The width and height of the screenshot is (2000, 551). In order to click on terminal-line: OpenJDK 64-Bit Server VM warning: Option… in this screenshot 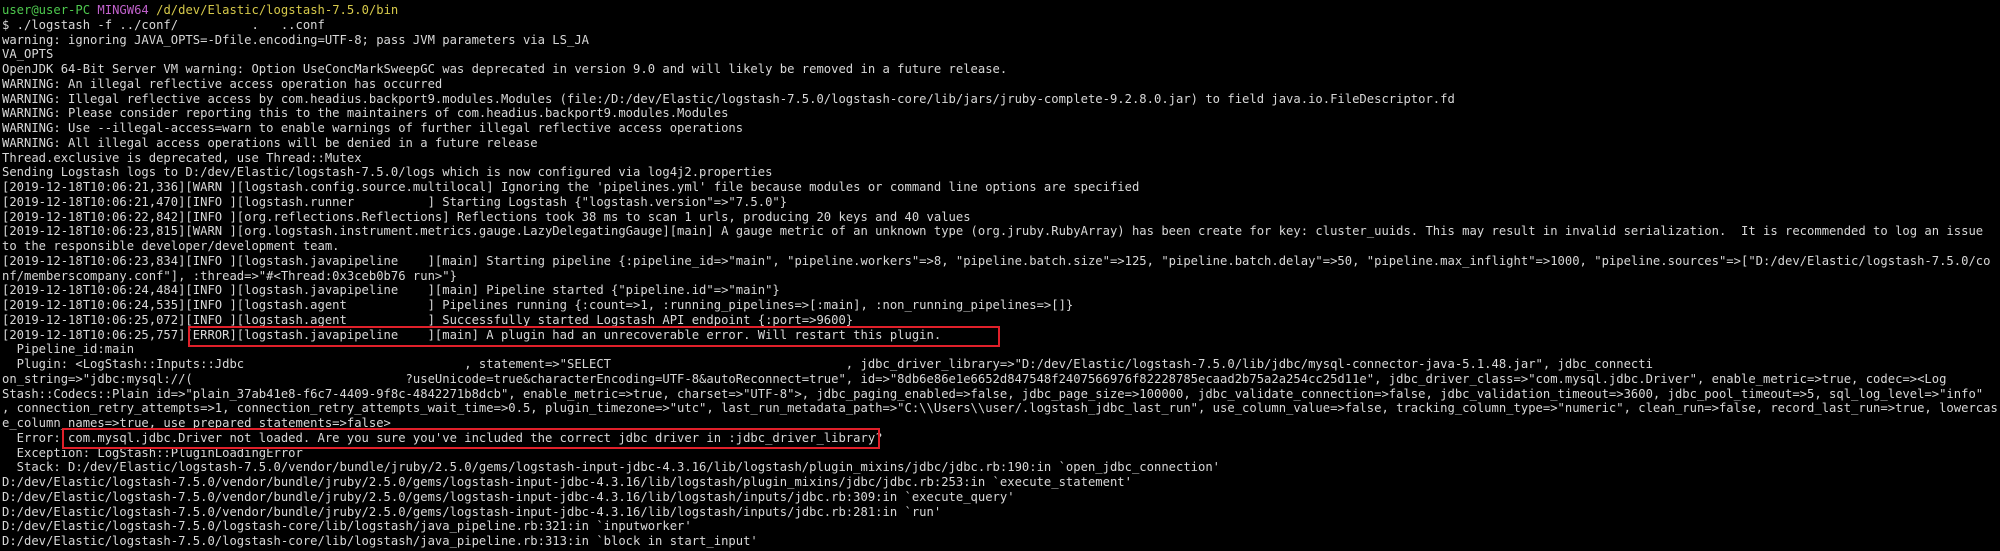, I will do `click(505, 69)`.